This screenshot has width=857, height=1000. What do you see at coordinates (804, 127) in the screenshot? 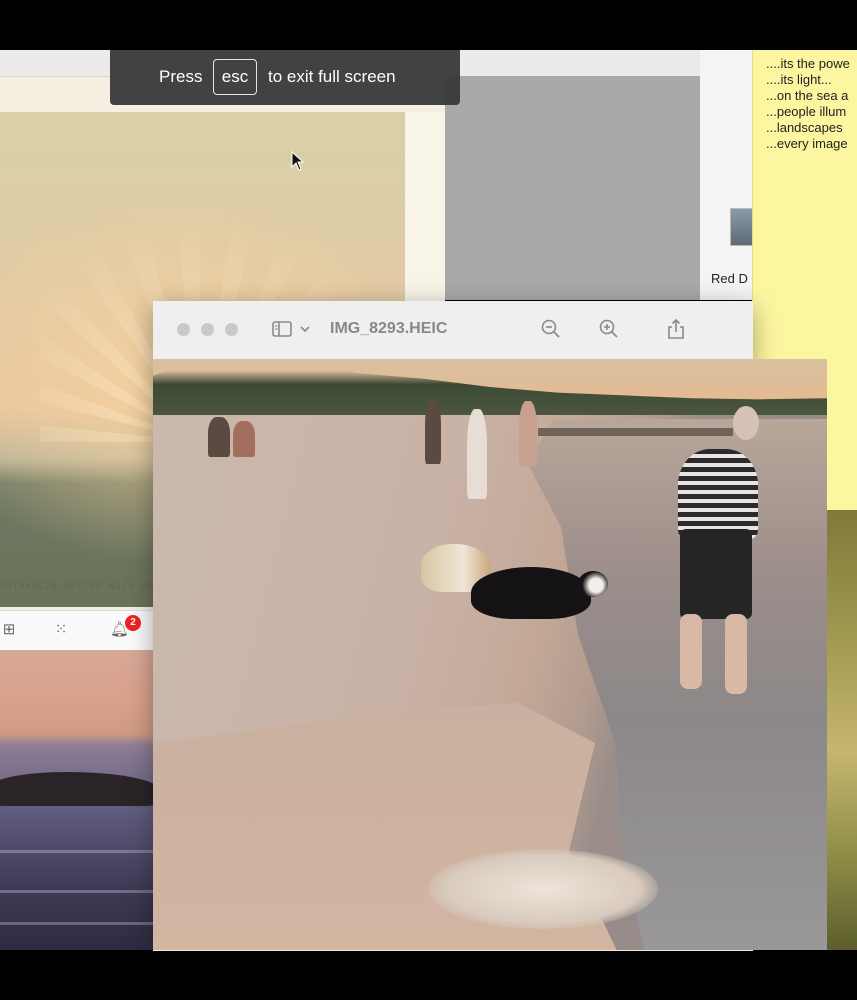
I see `sticky-line: ...landscapes` at bounding box center [804, 127].